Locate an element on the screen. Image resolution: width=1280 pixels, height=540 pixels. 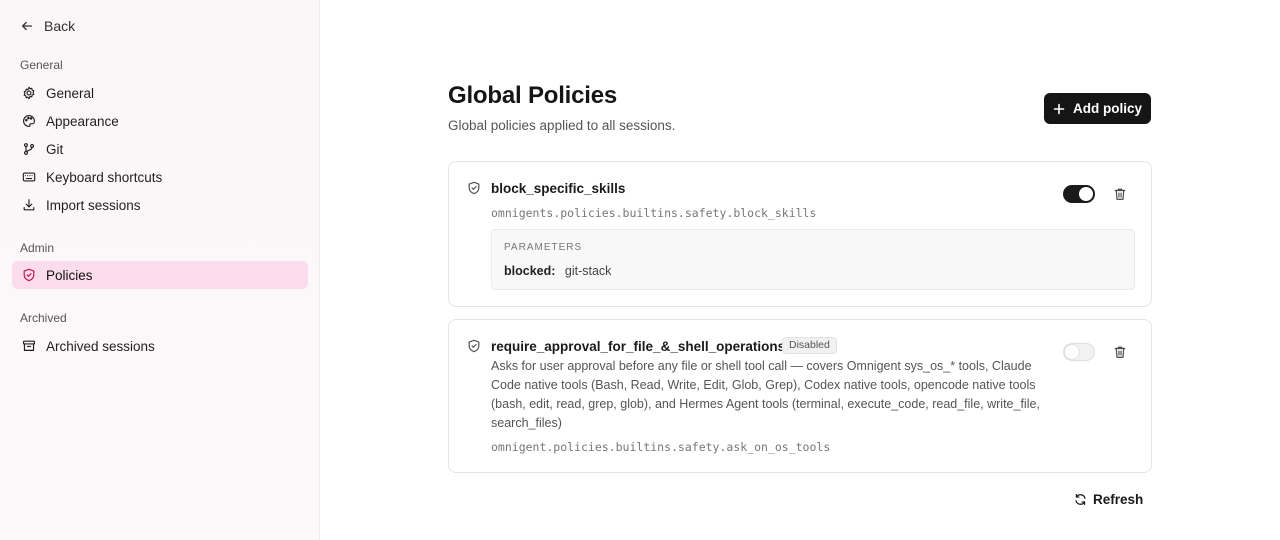
gear-icon is located at coordinates (29, 93).